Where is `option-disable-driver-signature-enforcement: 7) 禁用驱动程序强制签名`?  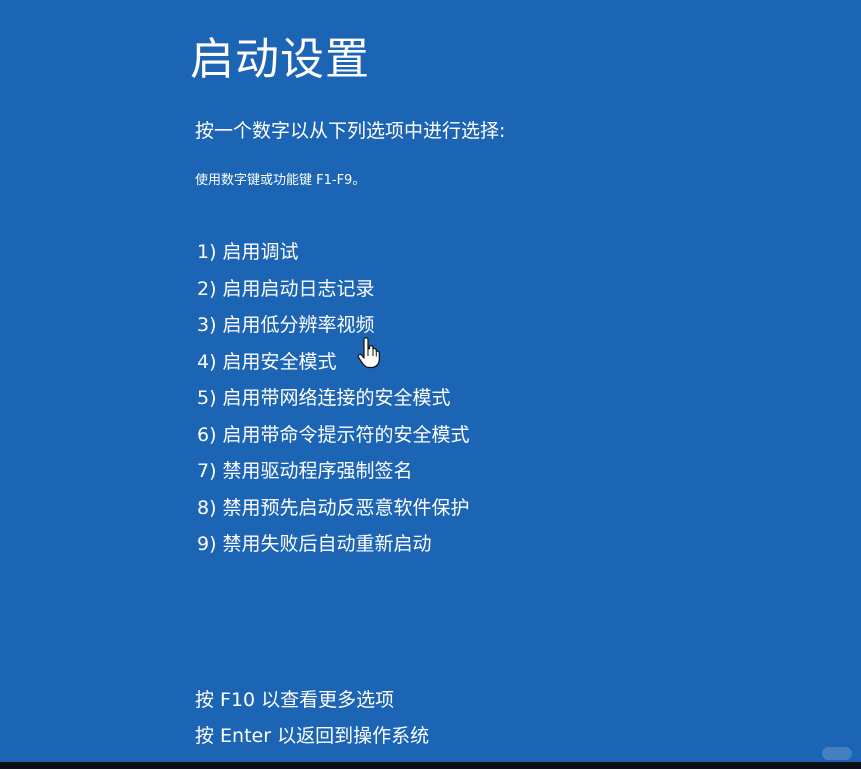 option-disable-driver-signature-enforcement: 7) 禁用驱动程序强制签名 is located at coordinates (333, 471).